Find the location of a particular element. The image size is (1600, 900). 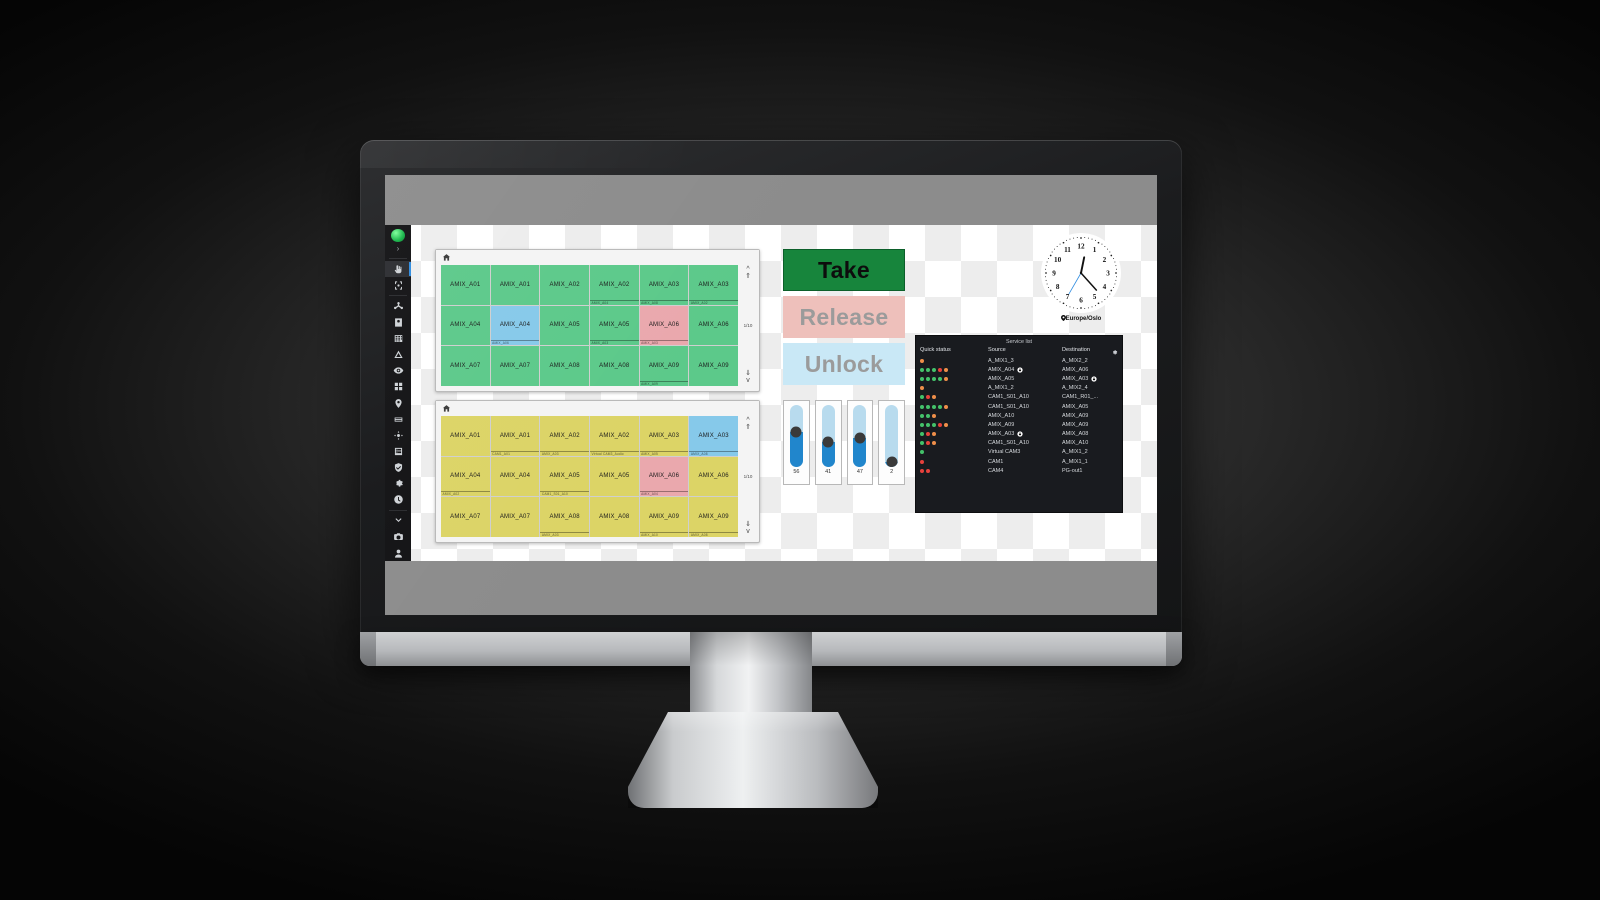

service-list-row: CAM1_S01_A10 AMIX_A05 is located at coordinates (1019, 406).